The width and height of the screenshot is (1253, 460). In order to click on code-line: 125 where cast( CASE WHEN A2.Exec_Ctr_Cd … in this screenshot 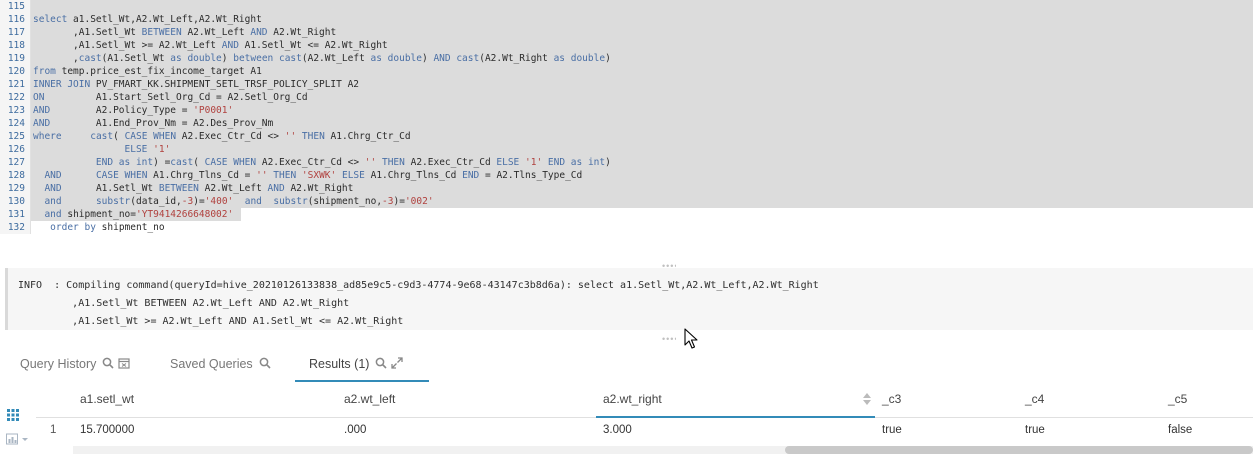, I will do `click(626, 136)`.